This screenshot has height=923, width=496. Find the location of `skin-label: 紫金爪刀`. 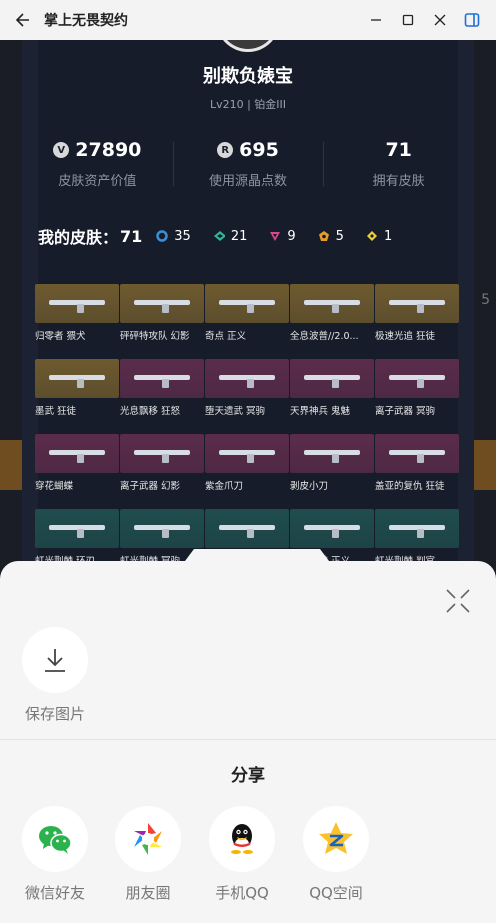

skin-label: 紫金爪刀 is located at coordinates (224, 486).